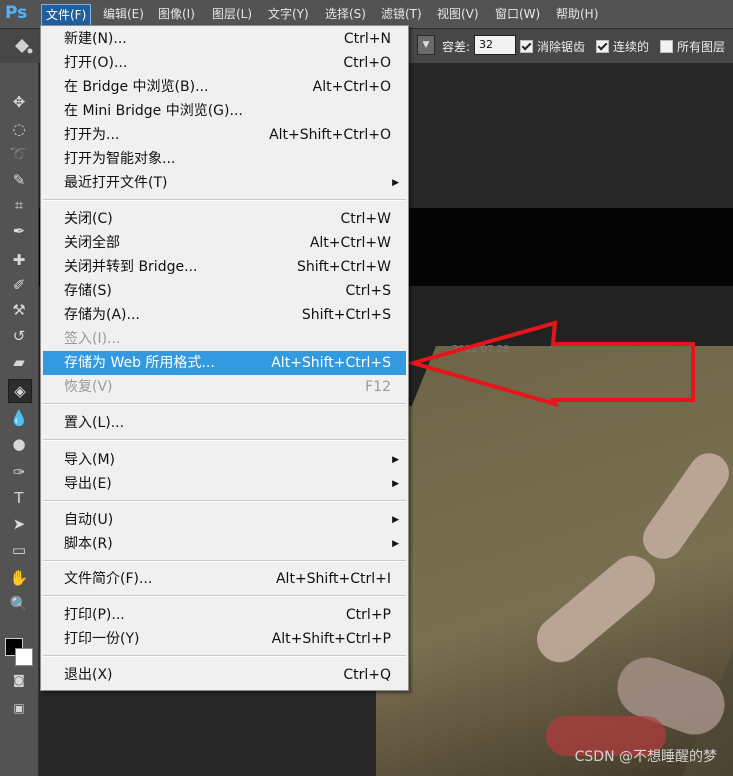 The width and height of the screenshot is (733, 776). I want to click on menu-item-new: 新建(N)... Ctrl+N, so click(224, 39).